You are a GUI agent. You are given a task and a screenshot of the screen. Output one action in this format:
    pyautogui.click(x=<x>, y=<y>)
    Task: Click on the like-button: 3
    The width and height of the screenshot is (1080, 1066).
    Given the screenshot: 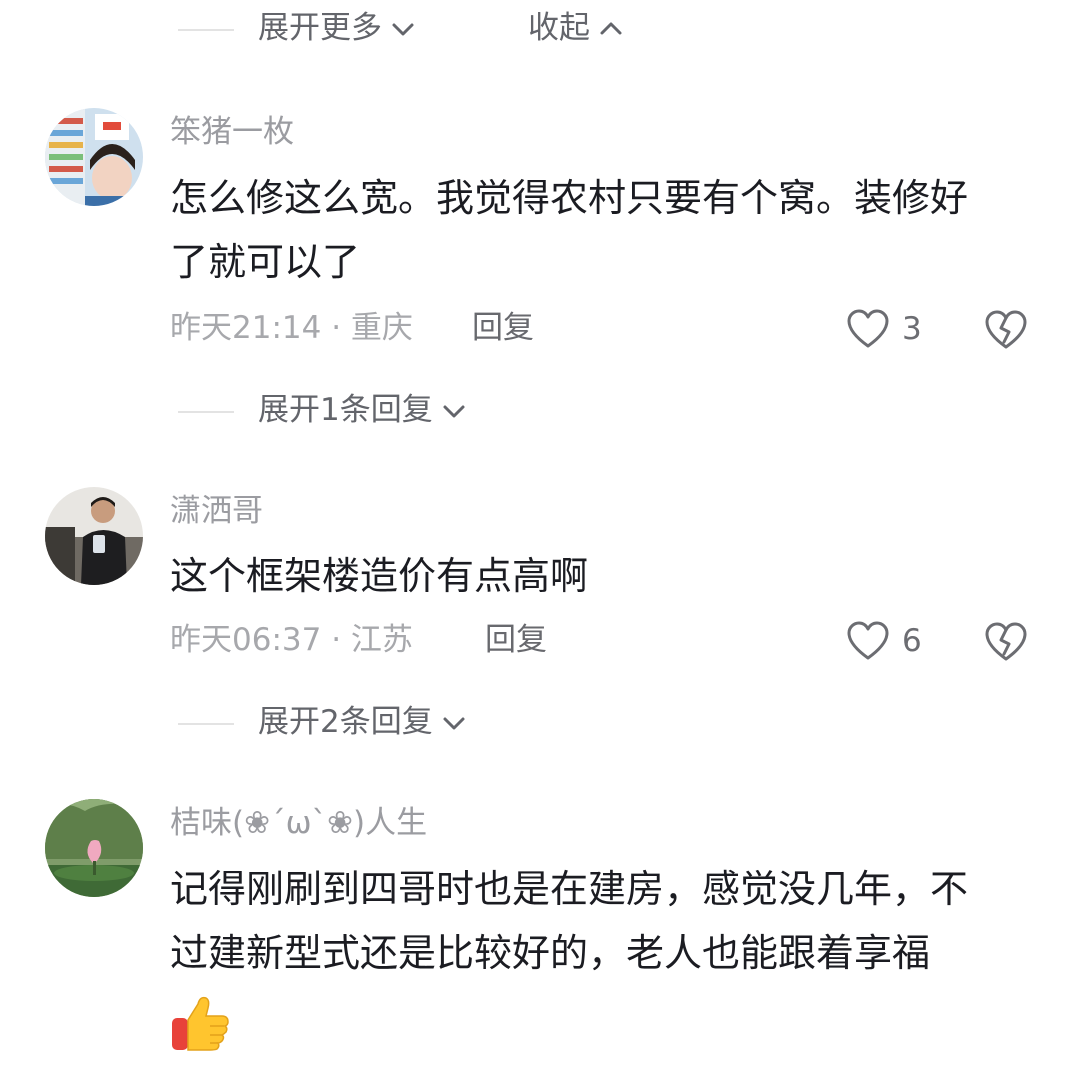 What is the action you would take?
    pyautogui.click(x=884, y=329)
    